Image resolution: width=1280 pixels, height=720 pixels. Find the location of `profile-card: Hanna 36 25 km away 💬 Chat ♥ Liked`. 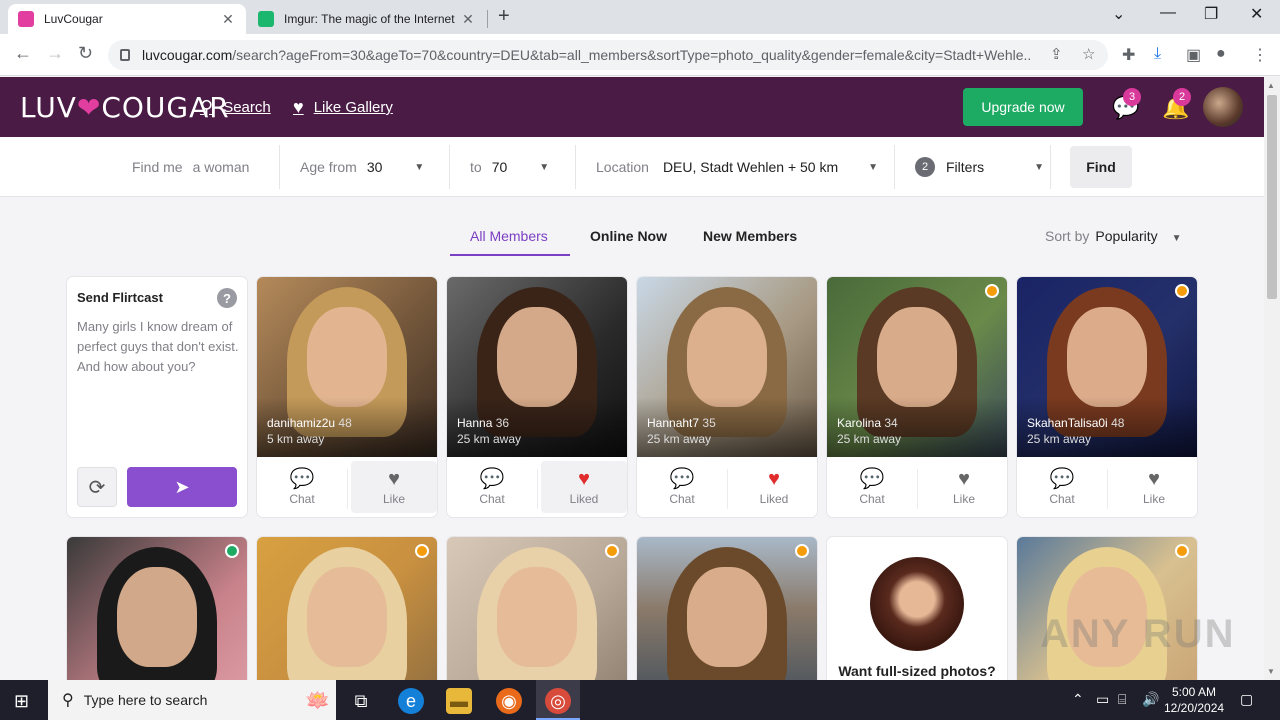

profile-card: Hanna 36 25 km away 💬 Chat ♥ Liked is located at coordinates (537, 397).